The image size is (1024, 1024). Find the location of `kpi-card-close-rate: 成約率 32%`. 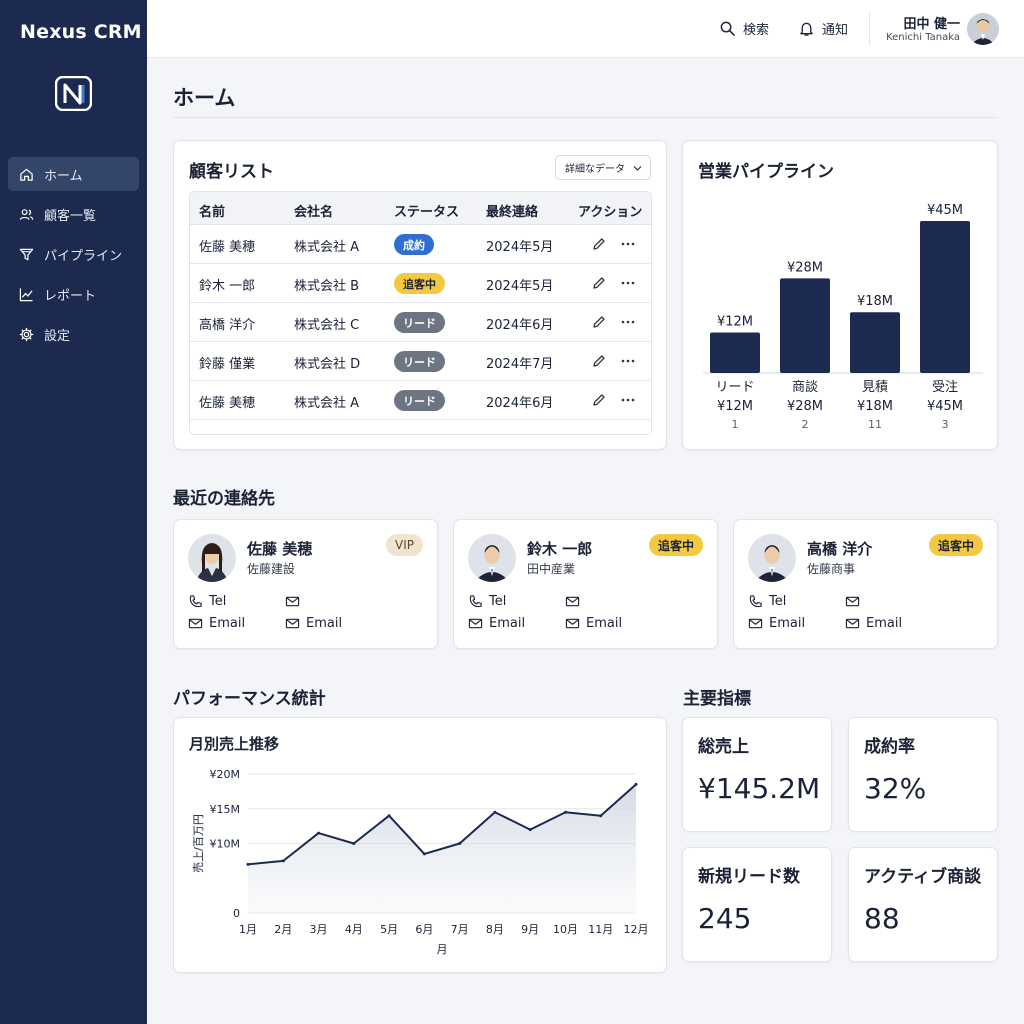

kpi-card-close-rate: 成約率 32% is located at coordinates (923, 774).